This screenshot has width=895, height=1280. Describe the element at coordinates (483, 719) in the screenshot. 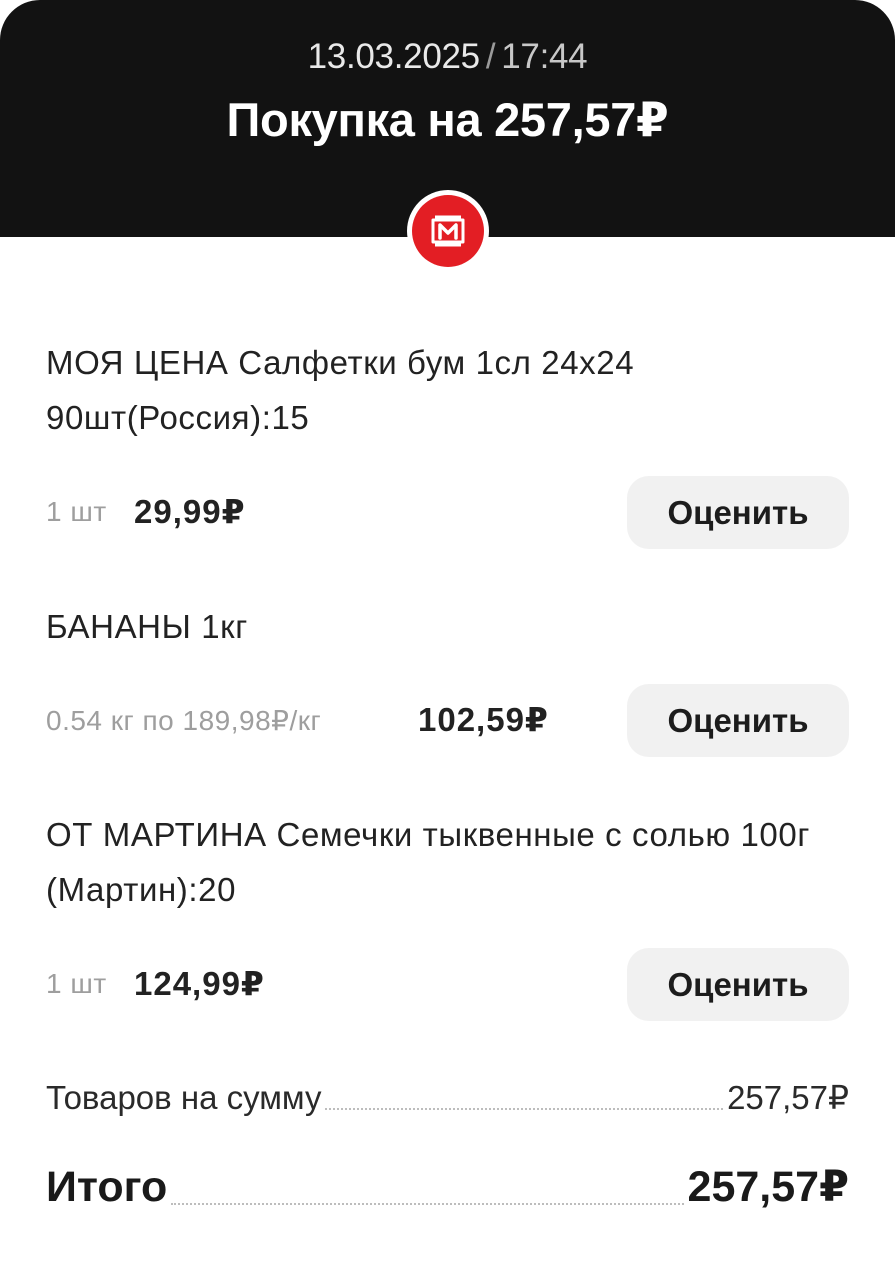

I see `item-price: 102,59₽` at that location.